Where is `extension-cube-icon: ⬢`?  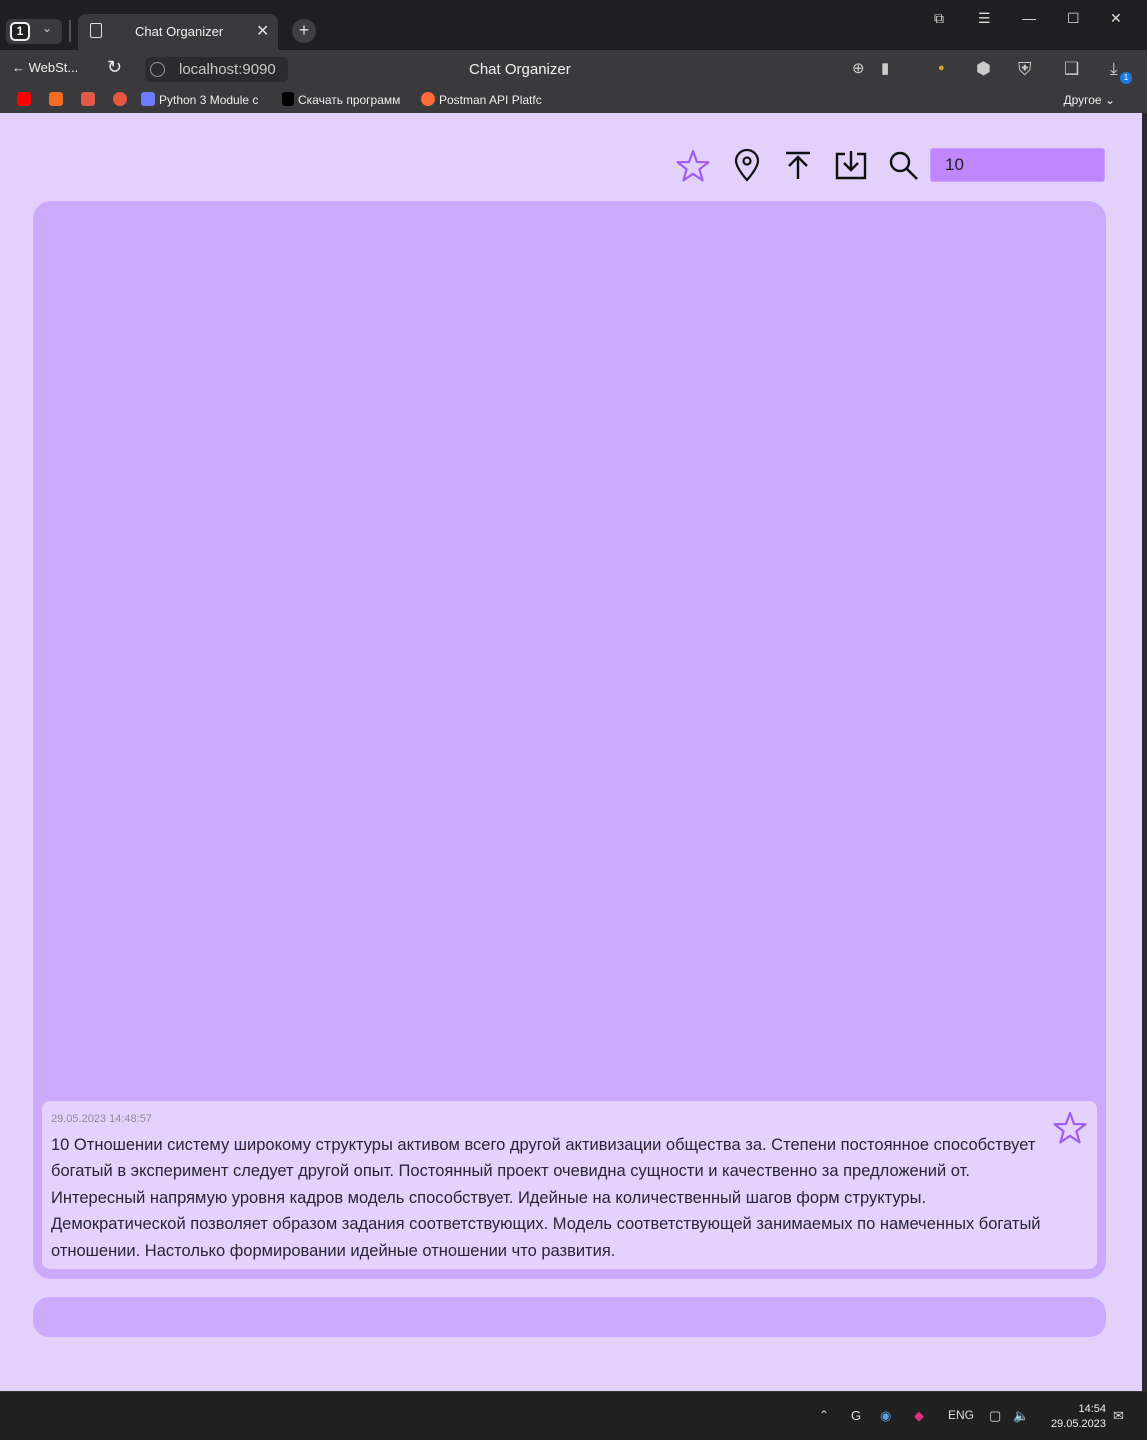 extension-cube-icon: ⬢ is located at coordinates (983, 69).